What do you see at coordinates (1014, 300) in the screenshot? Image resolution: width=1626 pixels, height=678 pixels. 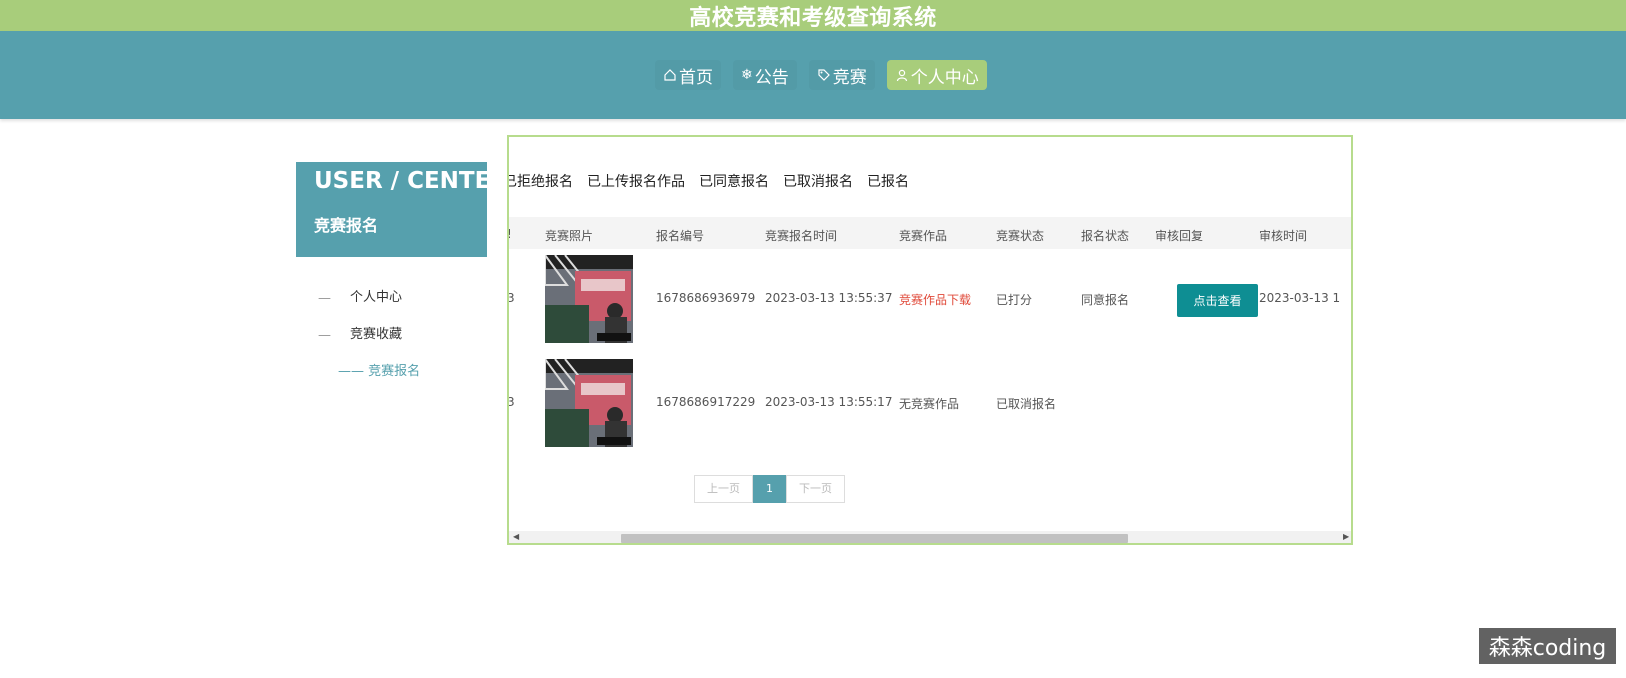 I see `cell-status: 已打分` at bounding box center [1014, 300].